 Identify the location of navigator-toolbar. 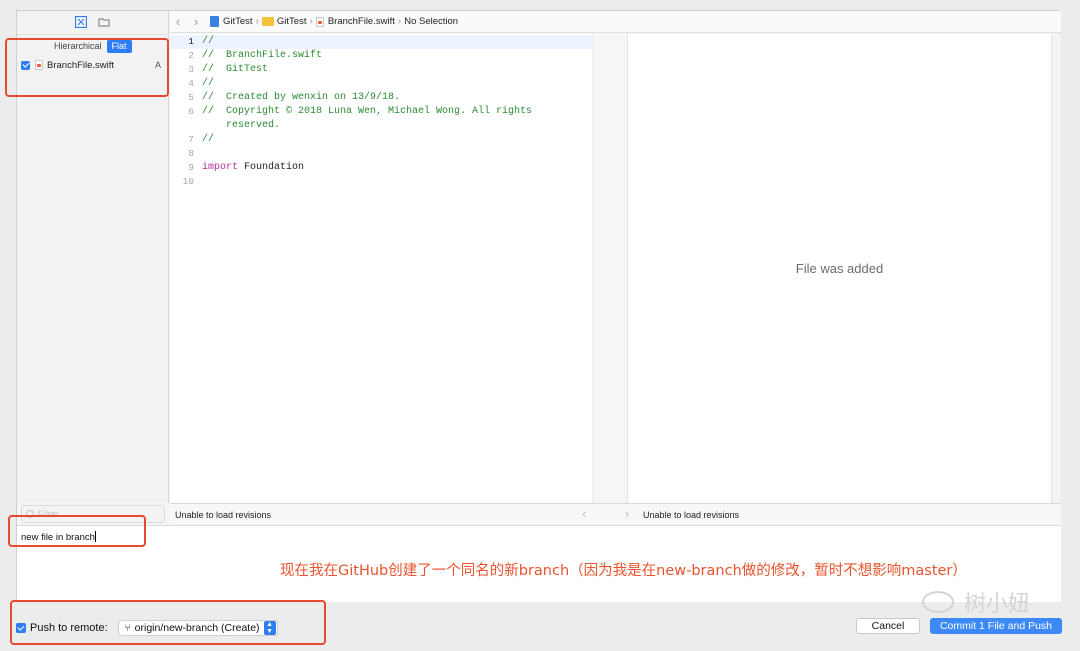
(93, 23).